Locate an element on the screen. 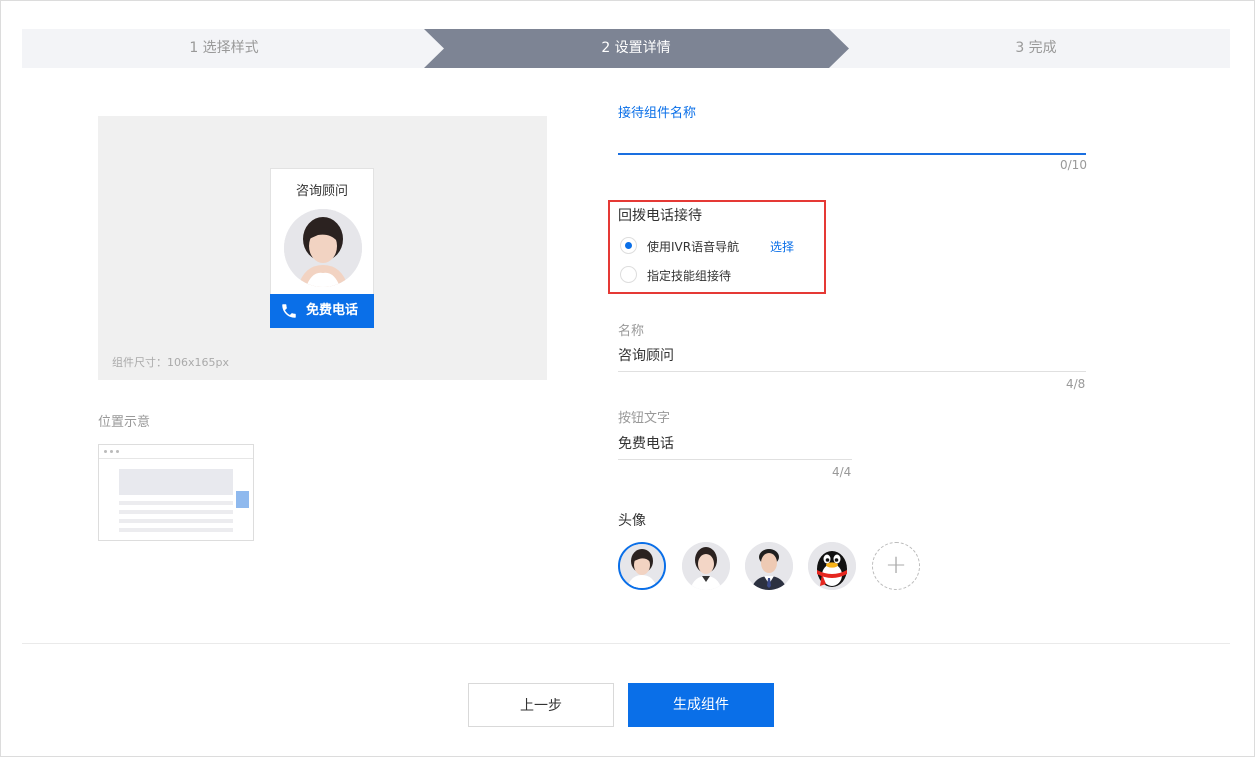 This screenshot has width=1255, height=757. button-text-input: 免费电话 is located at coordinates (646, 443).